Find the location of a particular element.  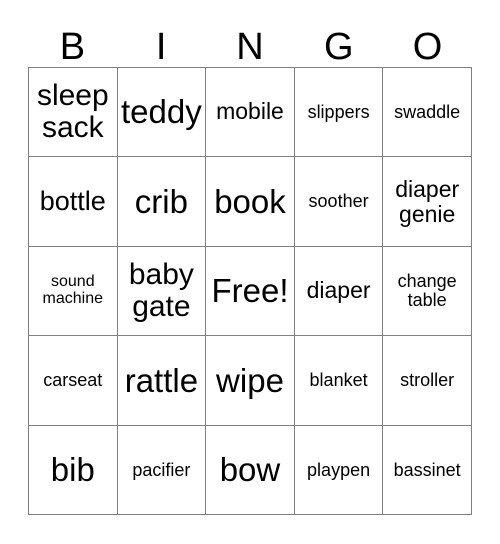

bingo-cell-label: teddy is located at coordinates (161, 112).